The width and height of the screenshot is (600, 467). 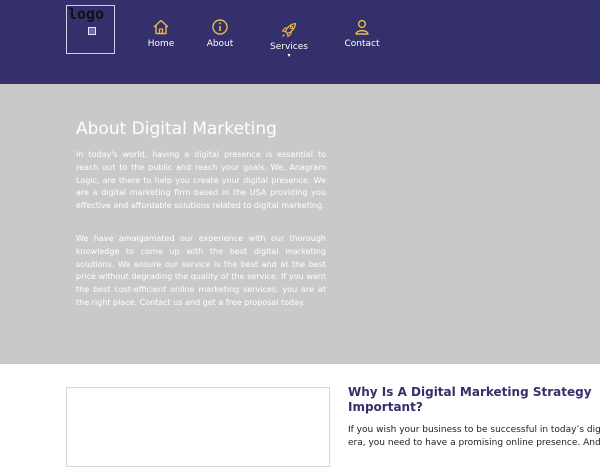 I want to click on section-image-placeholder, so click(x=198, y=427).